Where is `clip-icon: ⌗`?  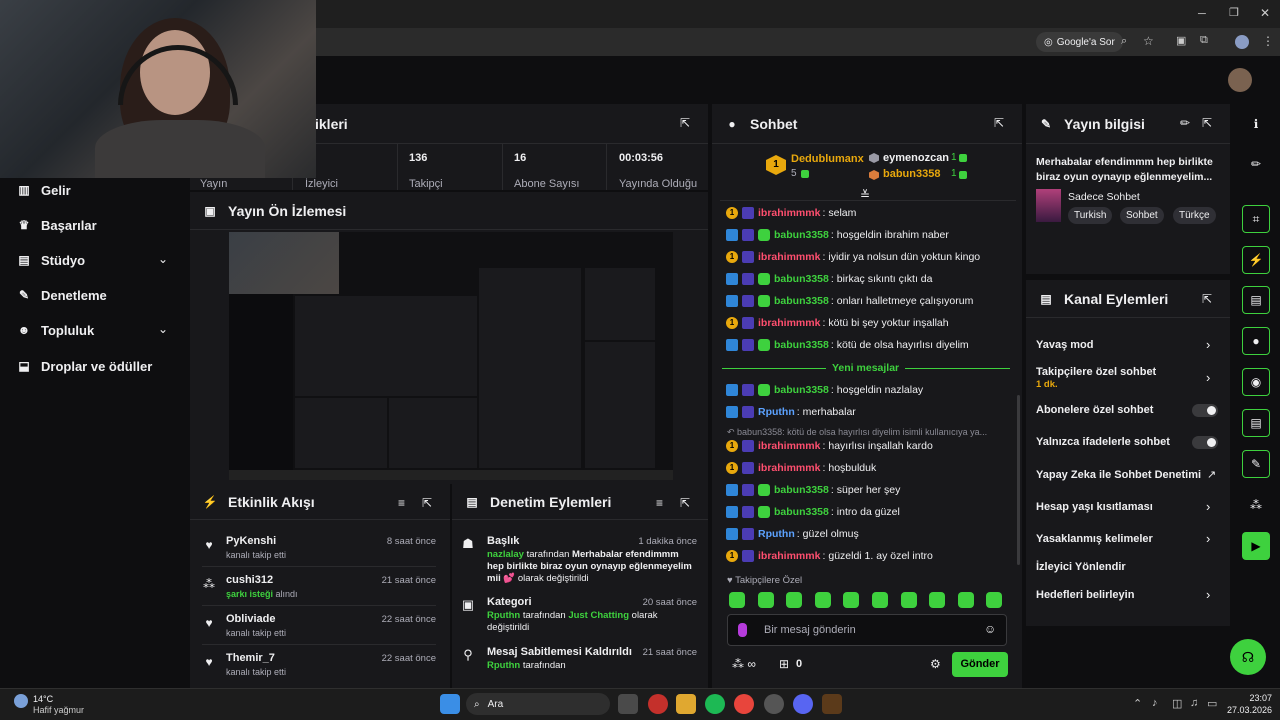
clip-icon: ⌗ is located at coordinates (1256, 219).